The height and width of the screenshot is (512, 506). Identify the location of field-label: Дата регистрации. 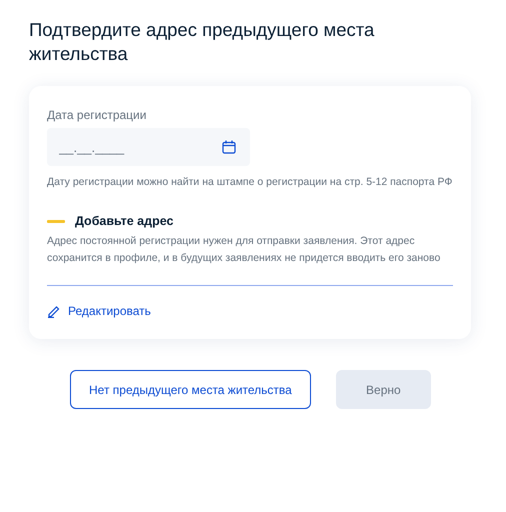
(96, 115).